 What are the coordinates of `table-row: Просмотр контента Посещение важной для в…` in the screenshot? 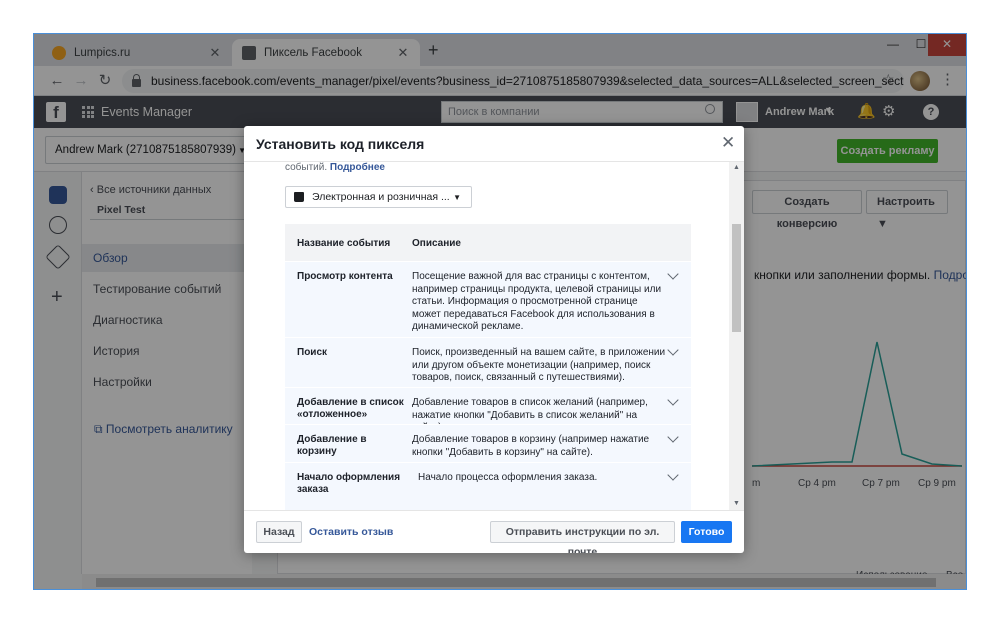 It's located at (488, 299).